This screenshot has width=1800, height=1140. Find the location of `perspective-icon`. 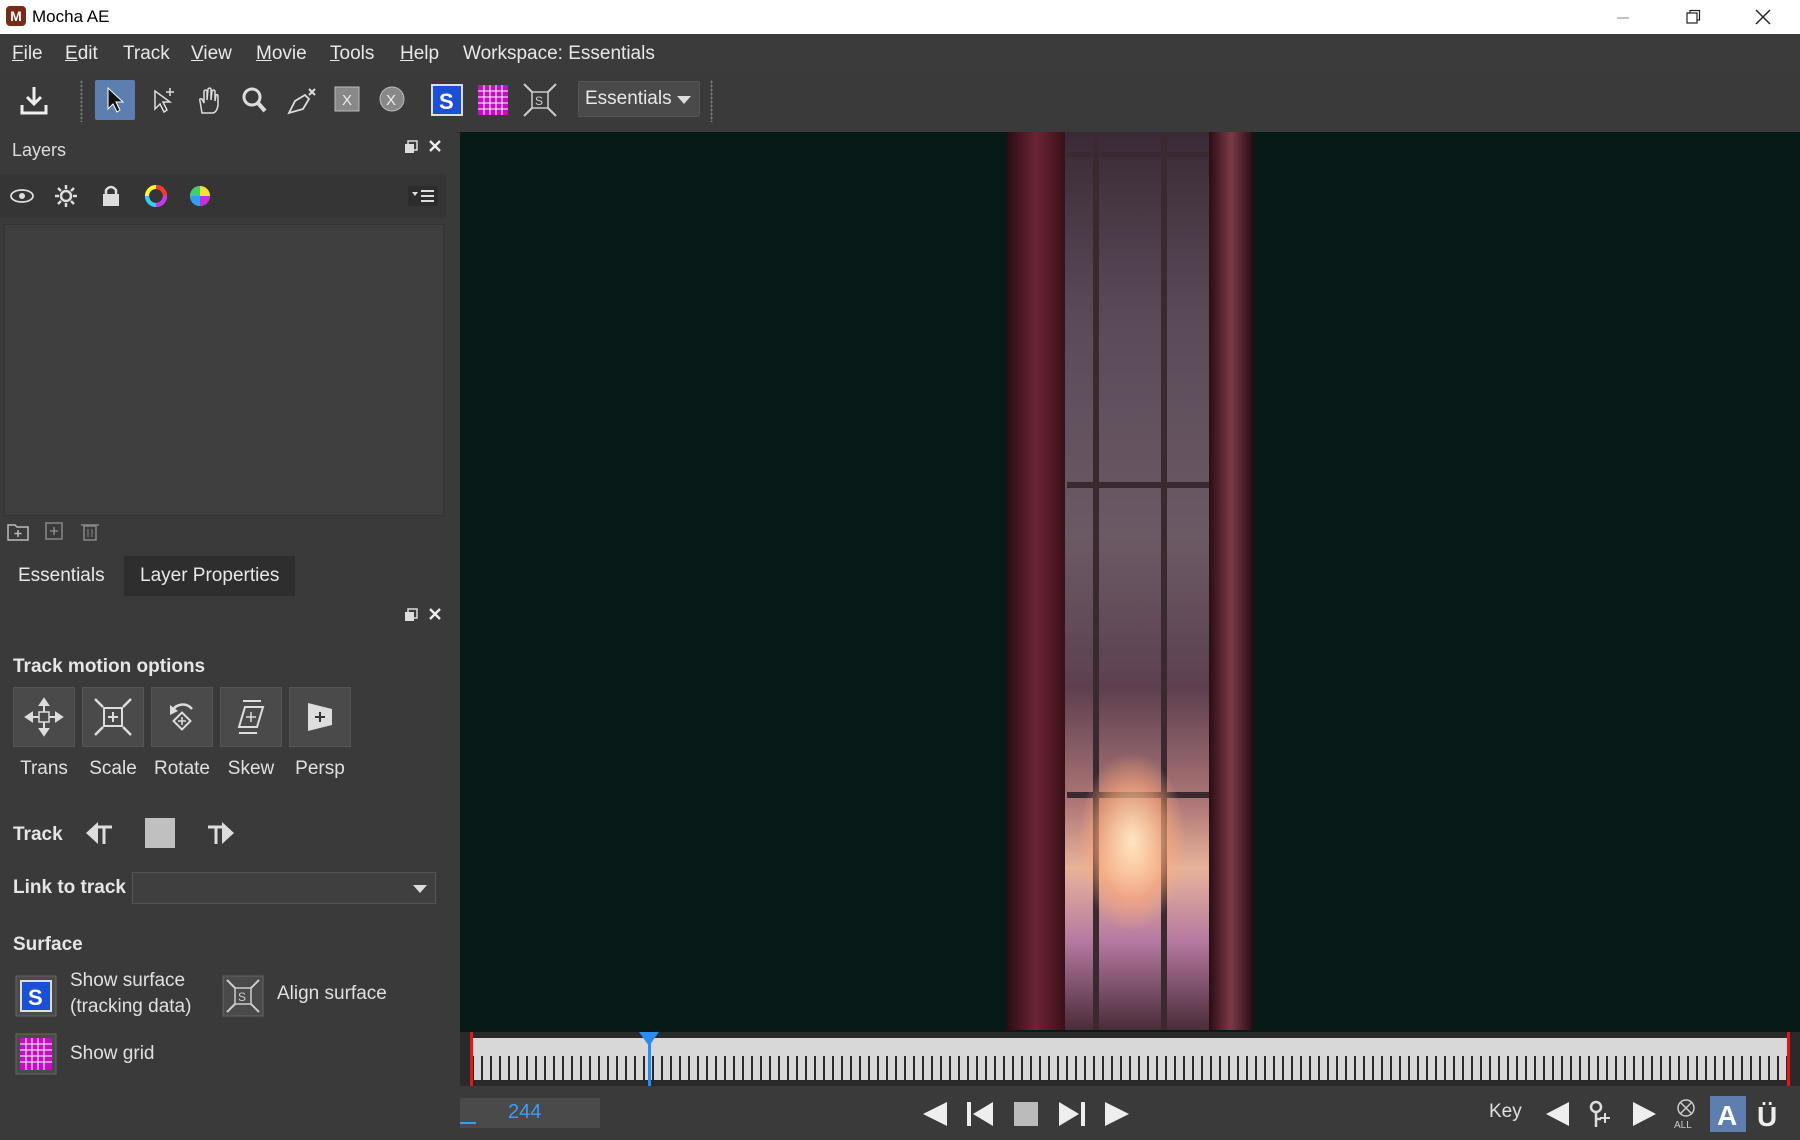

perspective-icon is located at coordinates (320, 717).